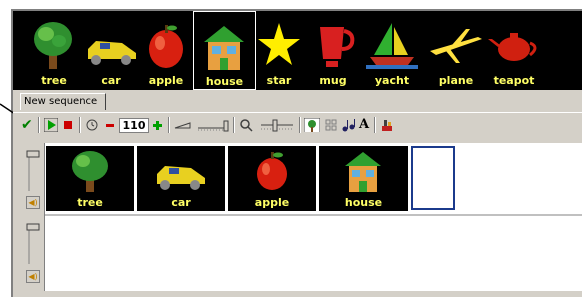 The height and width of the screenshot is (297, 582). What do you see at coordinates (33, 202) in the screenshot?
I see `track-1-speaker-icon: ◀)` at bounding box center [33, 202].